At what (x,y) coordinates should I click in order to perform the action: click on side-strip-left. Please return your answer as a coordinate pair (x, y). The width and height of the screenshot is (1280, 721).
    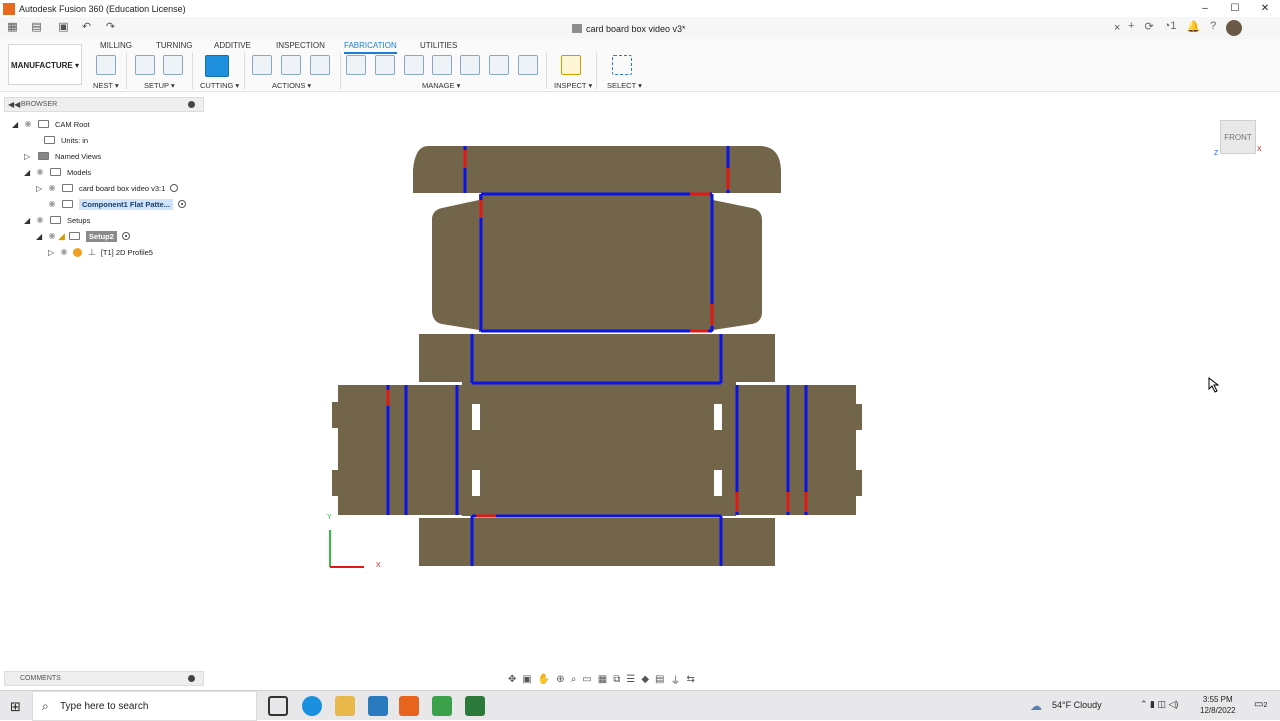
    Looking at the image, I should click on (400, 450).